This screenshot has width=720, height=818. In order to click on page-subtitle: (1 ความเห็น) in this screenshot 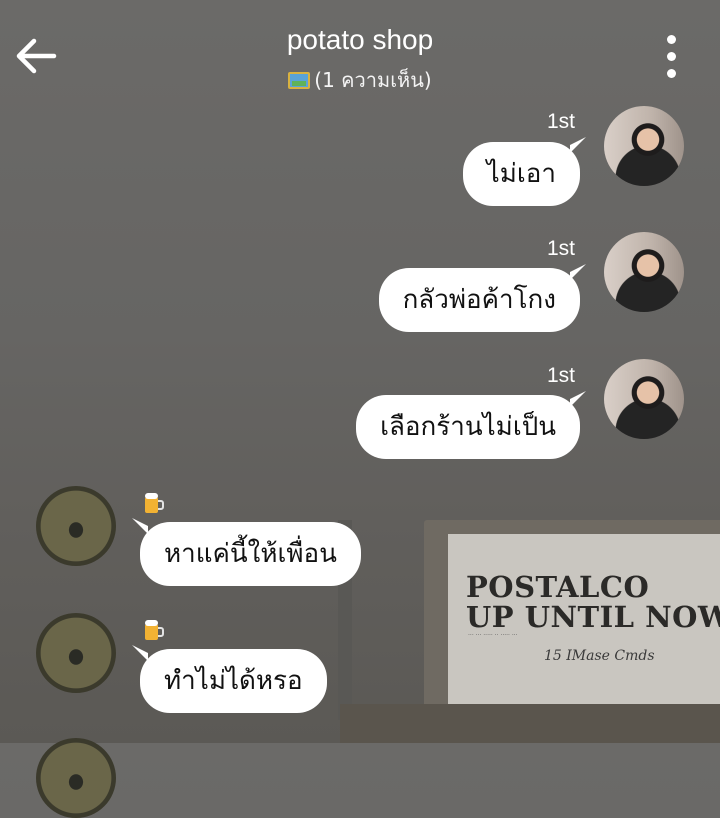, I will do `click(360, 80)`.